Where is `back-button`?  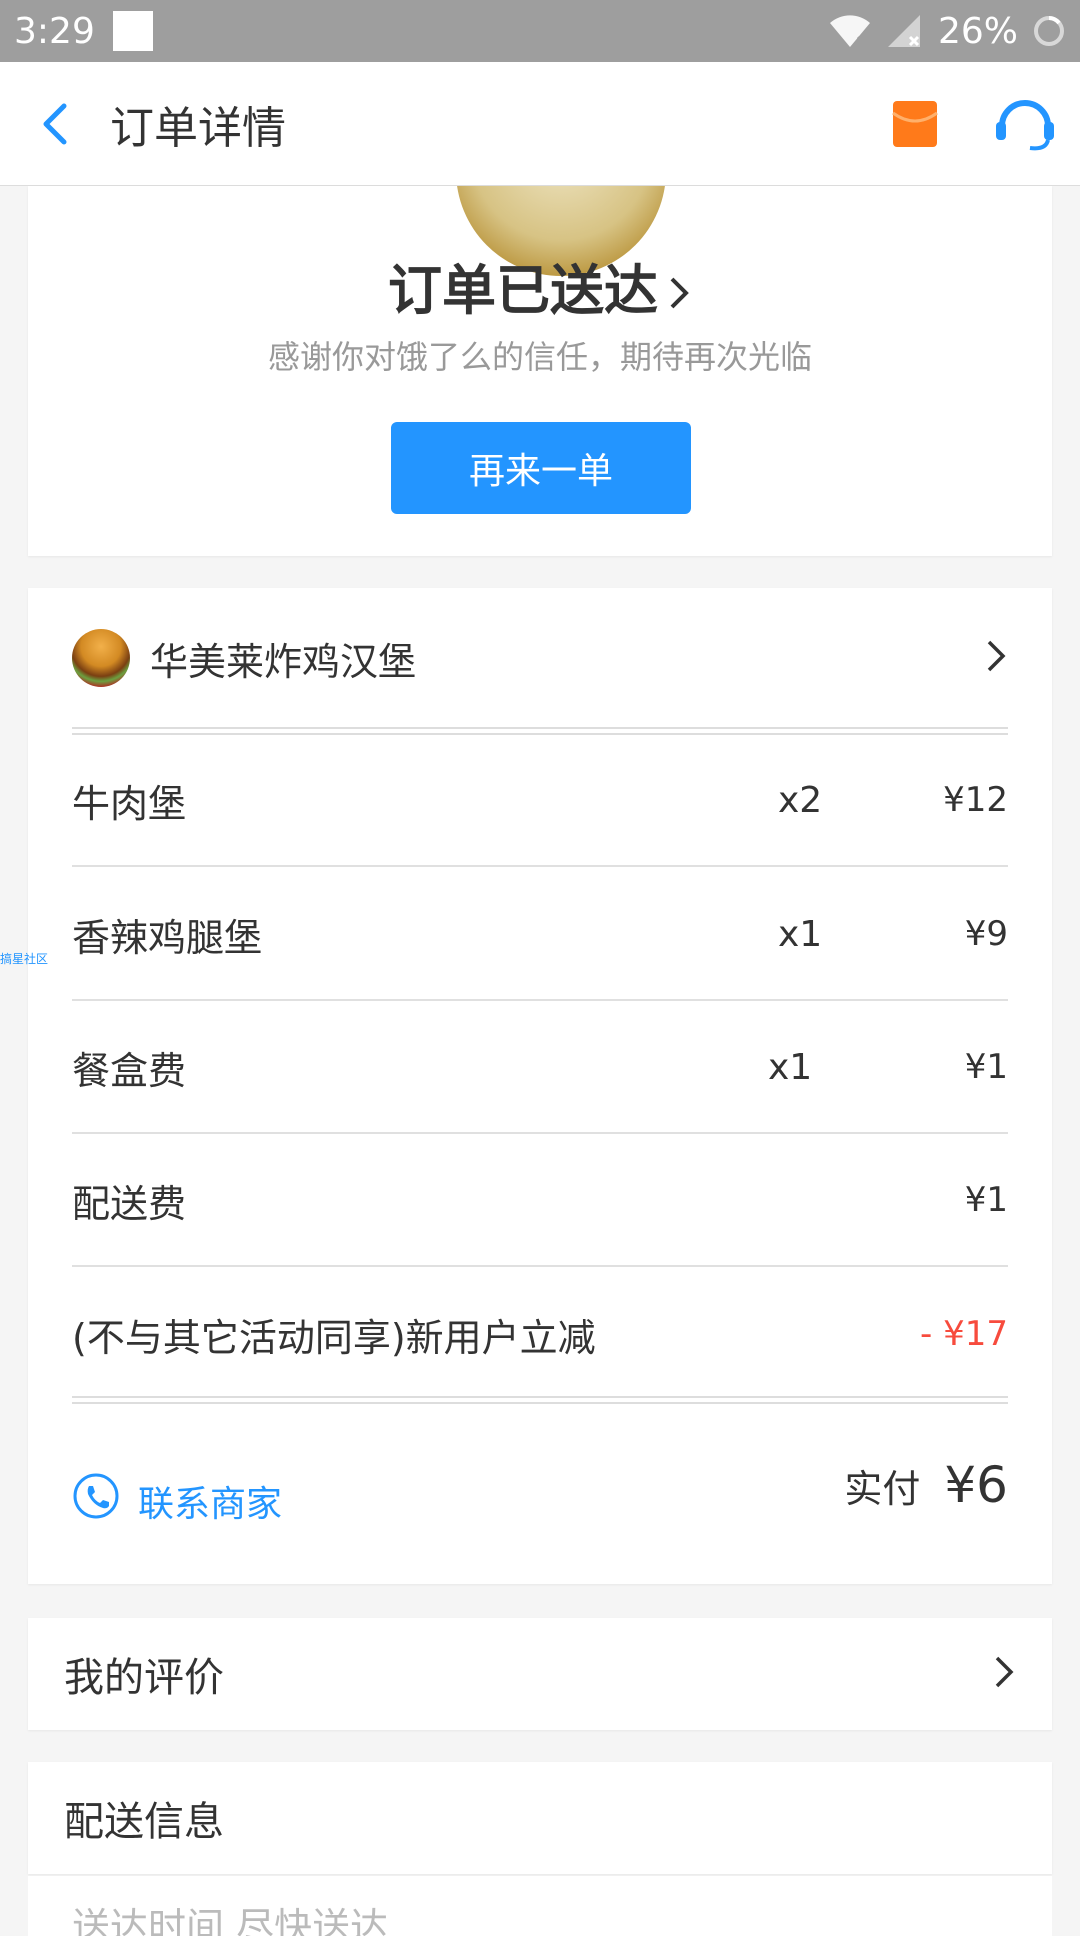
back-button is located at coordinates (55, 124).